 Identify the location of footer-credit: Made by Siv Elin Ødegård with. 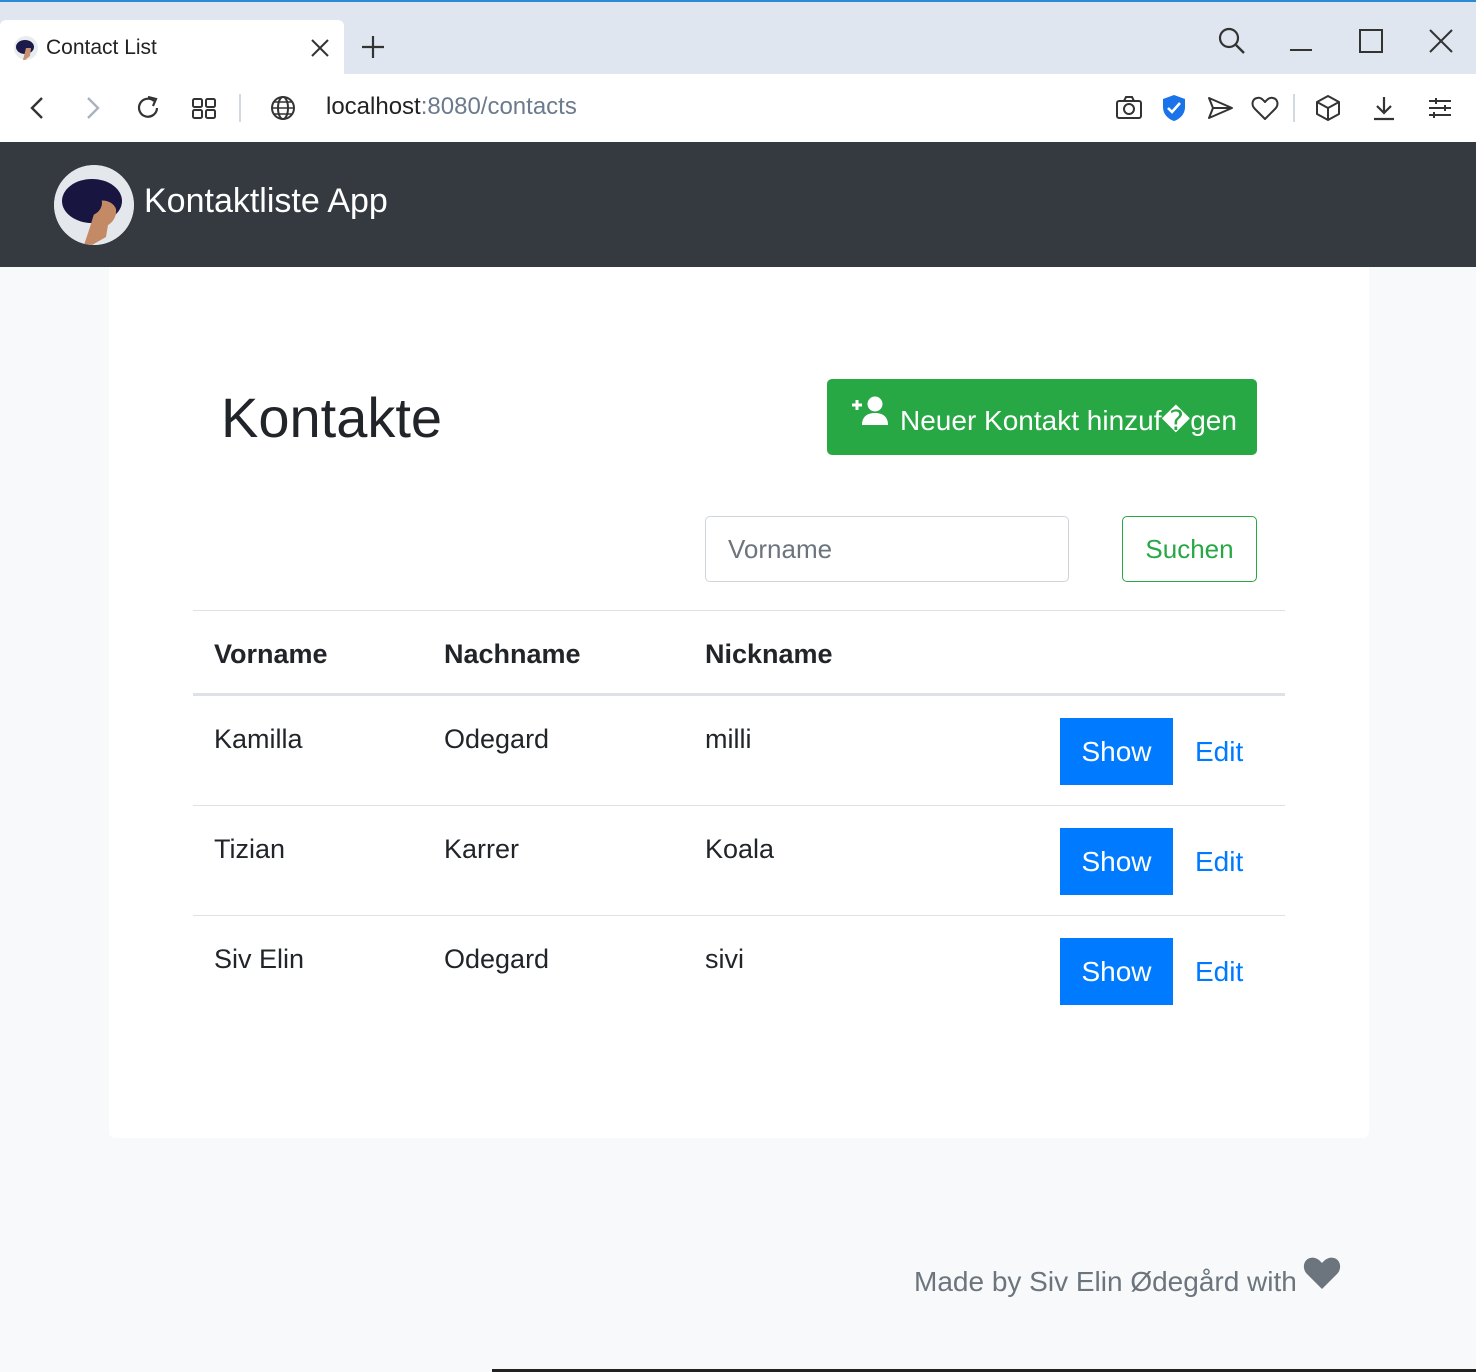
(1105, 1281).